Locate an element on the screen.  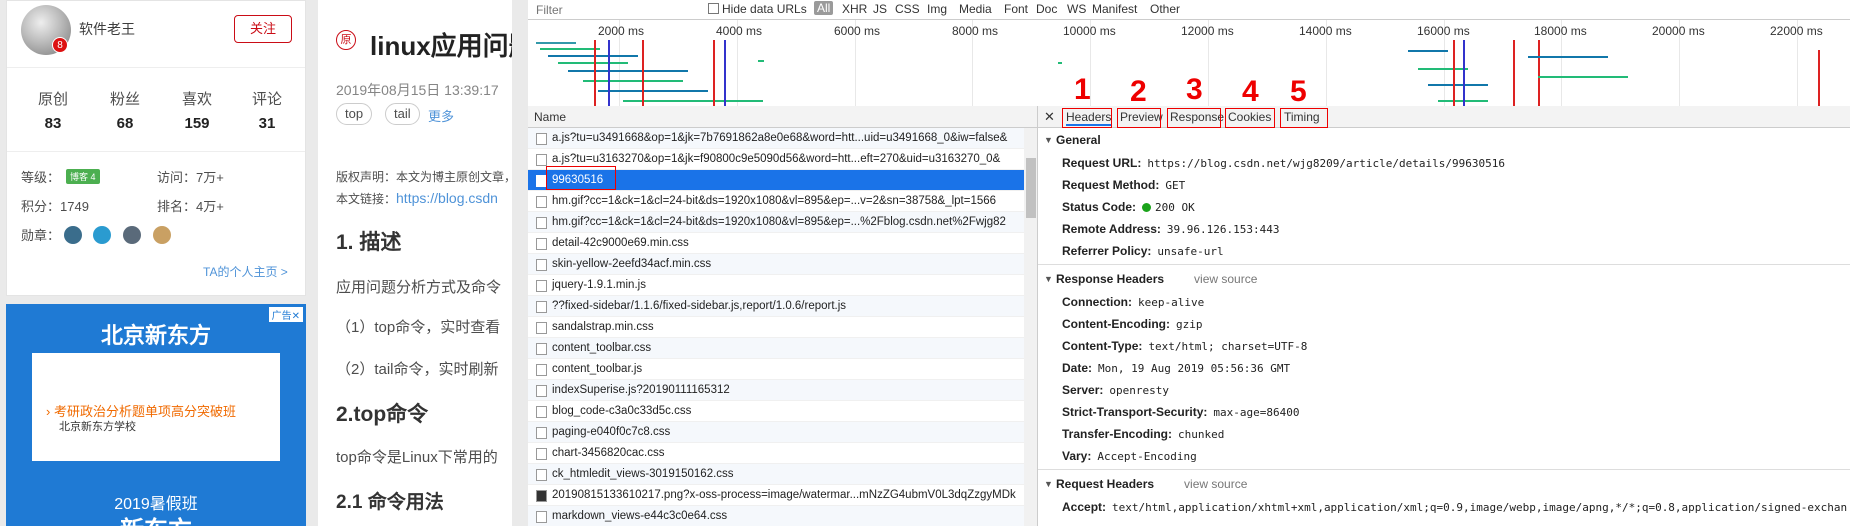
request-row: detail-42c9000e69.min.css is located at coordinates (776, 243).